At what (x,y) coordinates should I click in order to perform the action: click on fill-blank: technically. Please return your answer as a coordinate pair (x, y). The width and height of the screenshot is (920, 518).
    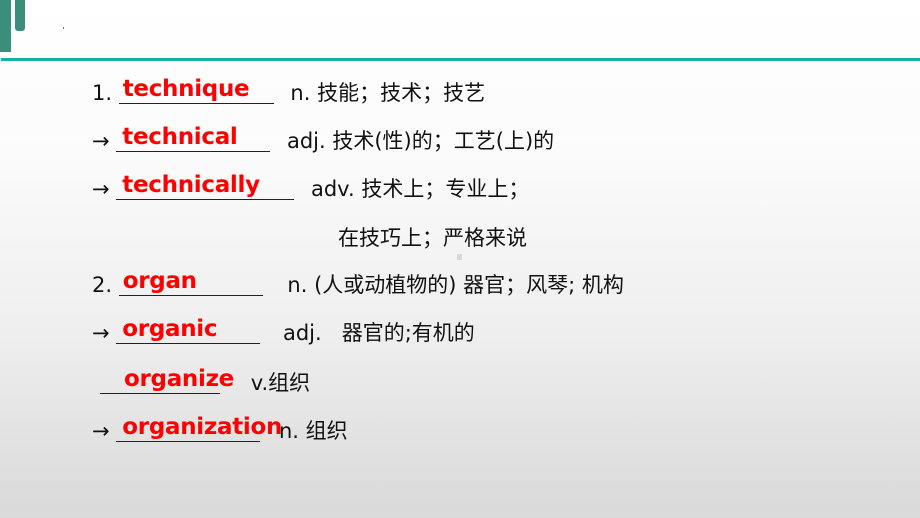
    Looking at the image, I should click on (205, 189).